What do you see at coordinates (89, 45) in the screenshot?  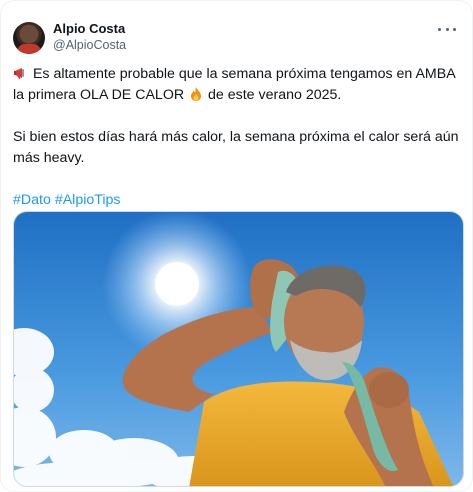 I see `author-handle: @AlpioCosta` at bounding box center [89, 45].